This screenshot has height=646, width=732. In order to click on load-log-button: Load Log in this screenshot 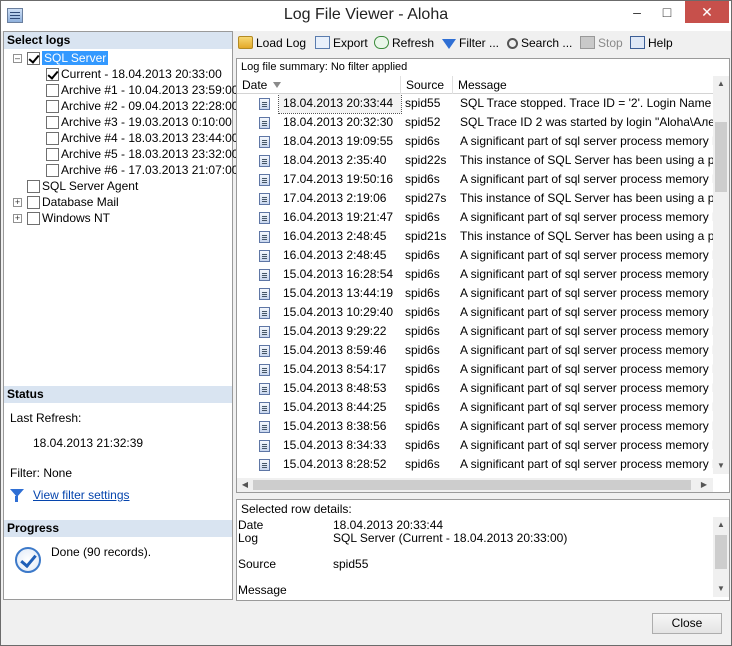, I will do `click(272, 44)`.